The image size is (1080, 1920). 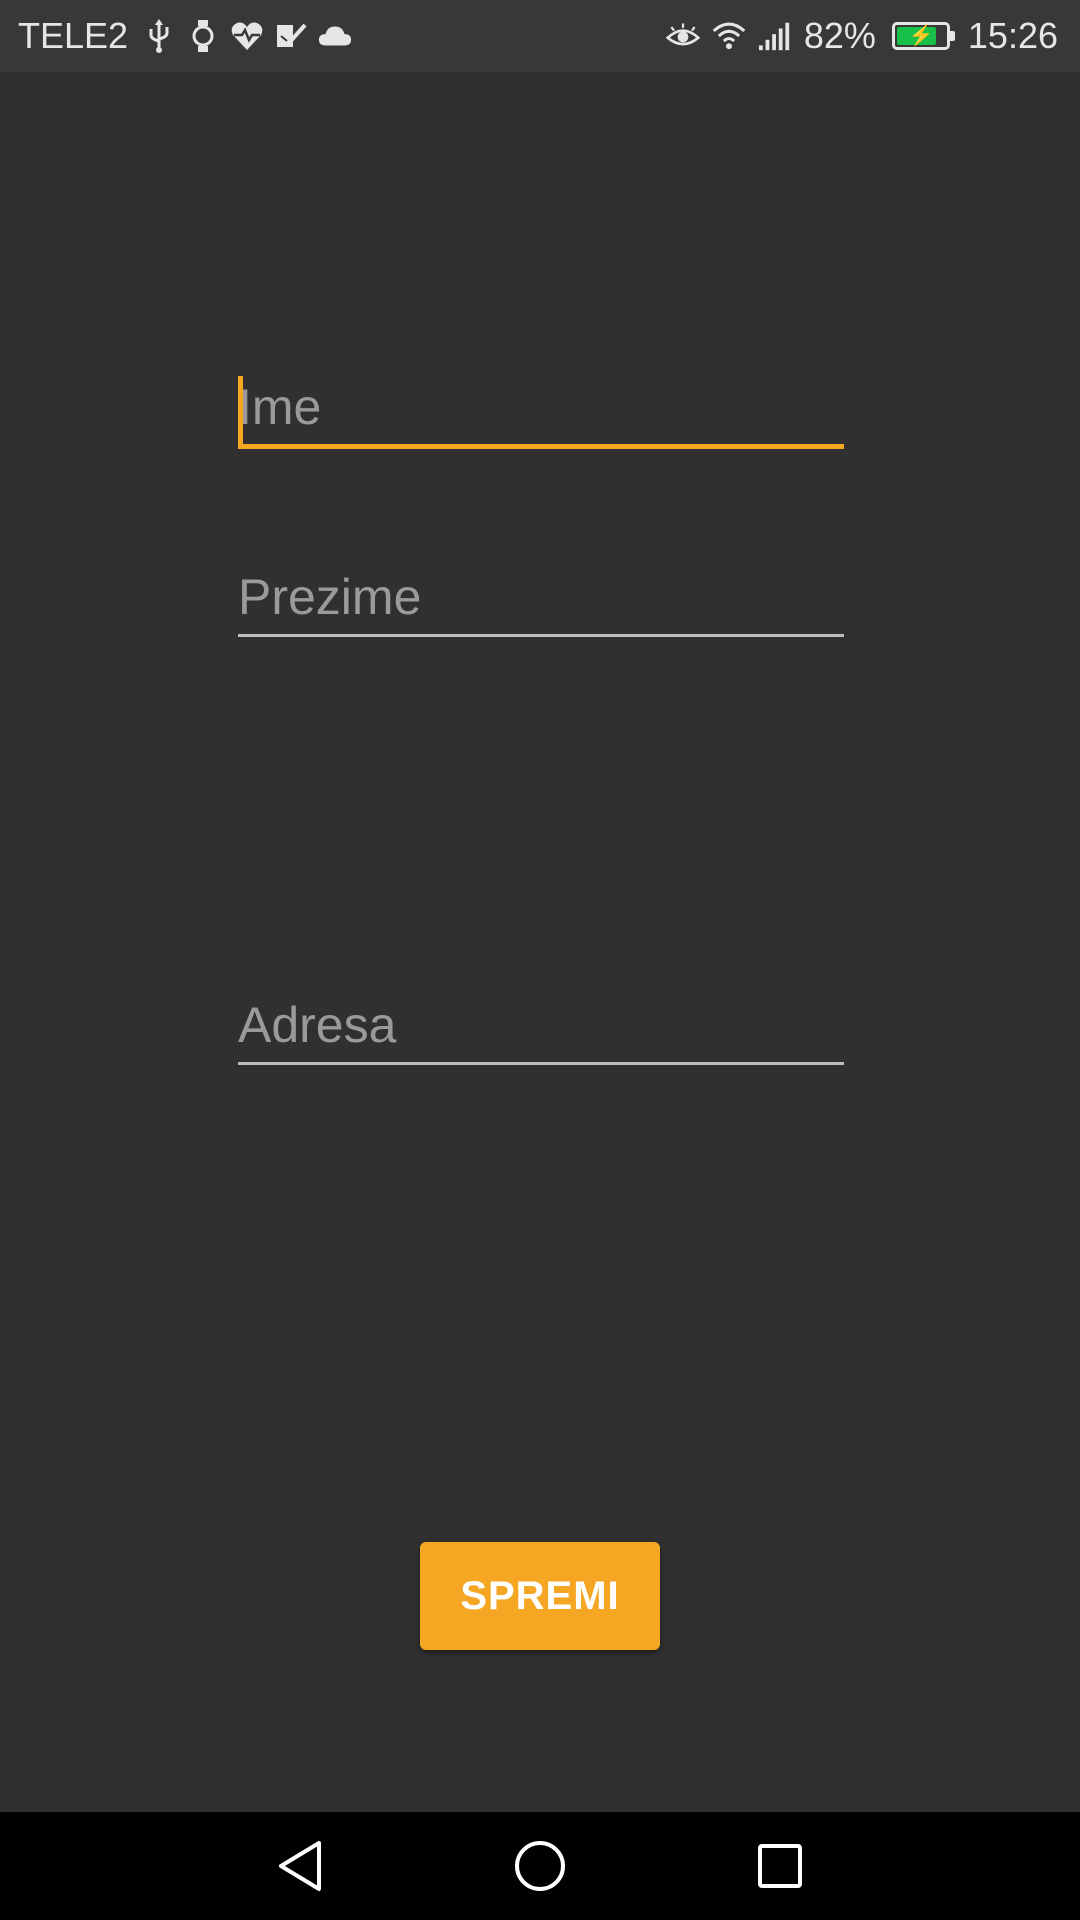 I want to click on back-icon, so click(x=300, y=1866).